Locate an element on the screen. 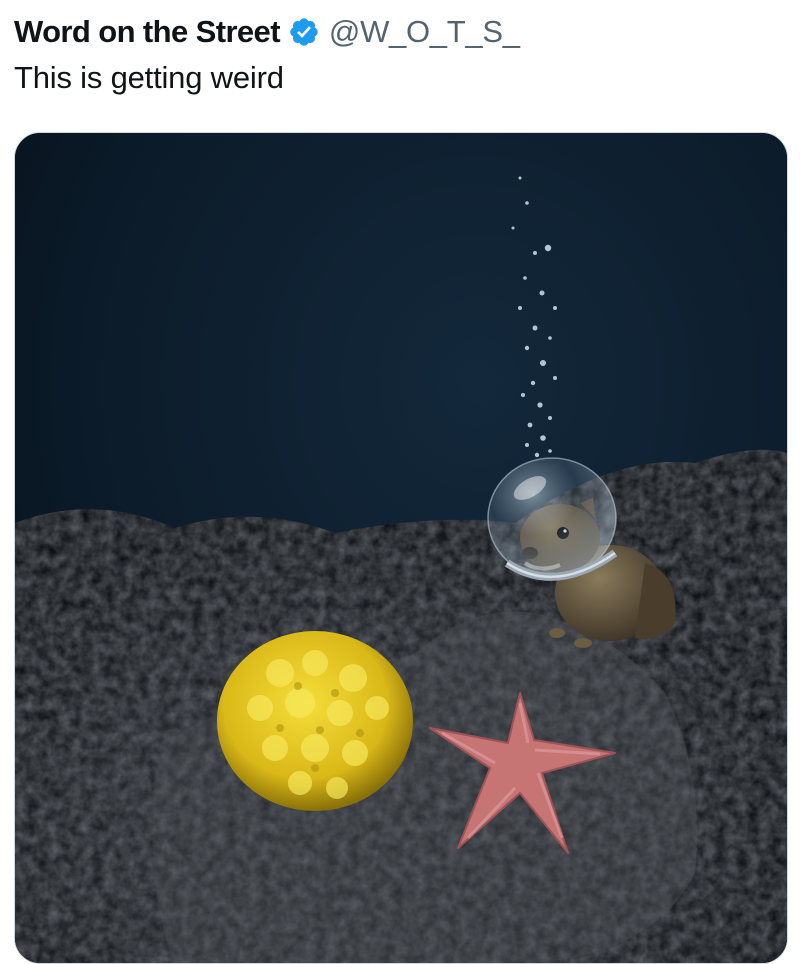  yellow-sea-sponge is located at coordinates (315, 721).